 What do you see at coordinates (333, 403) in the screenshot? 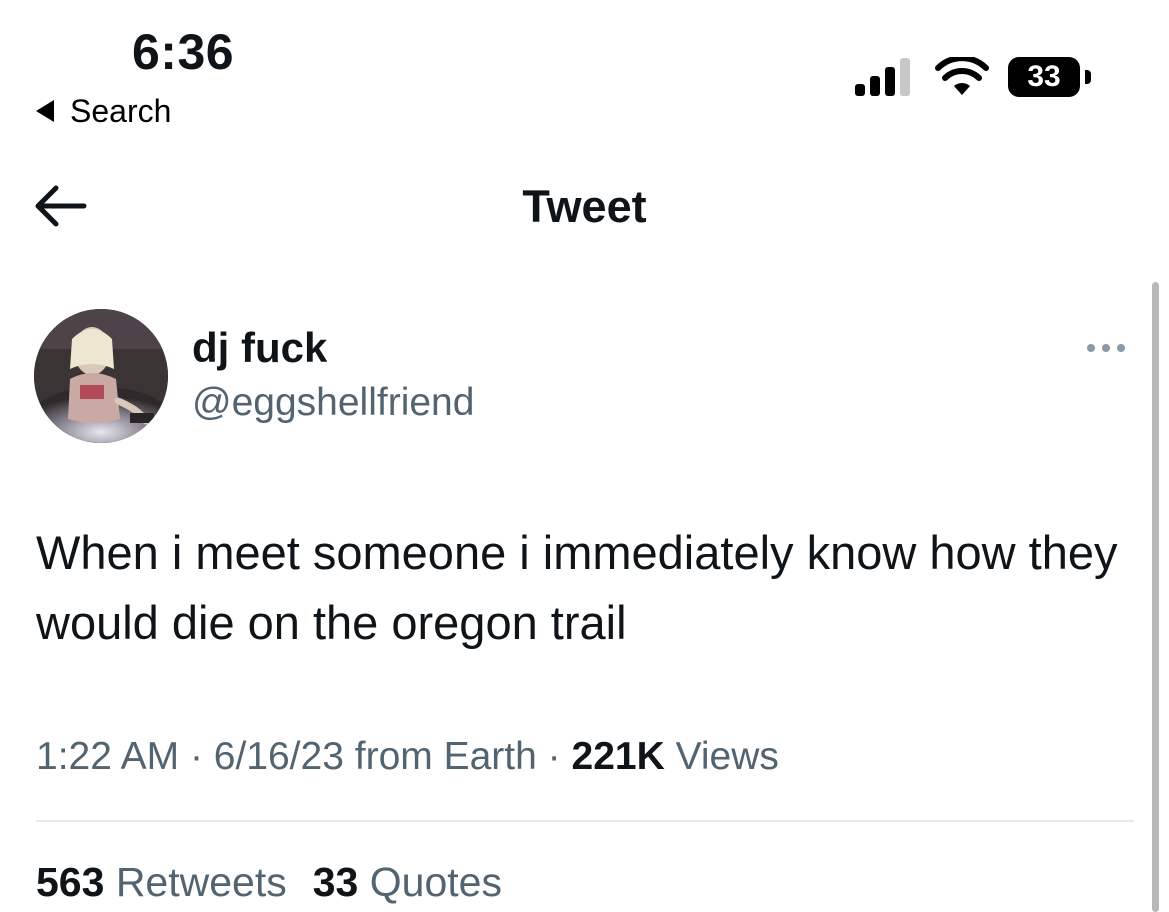
I see `author-handle: @eggshellfriend` at bounding box center [333, 403].